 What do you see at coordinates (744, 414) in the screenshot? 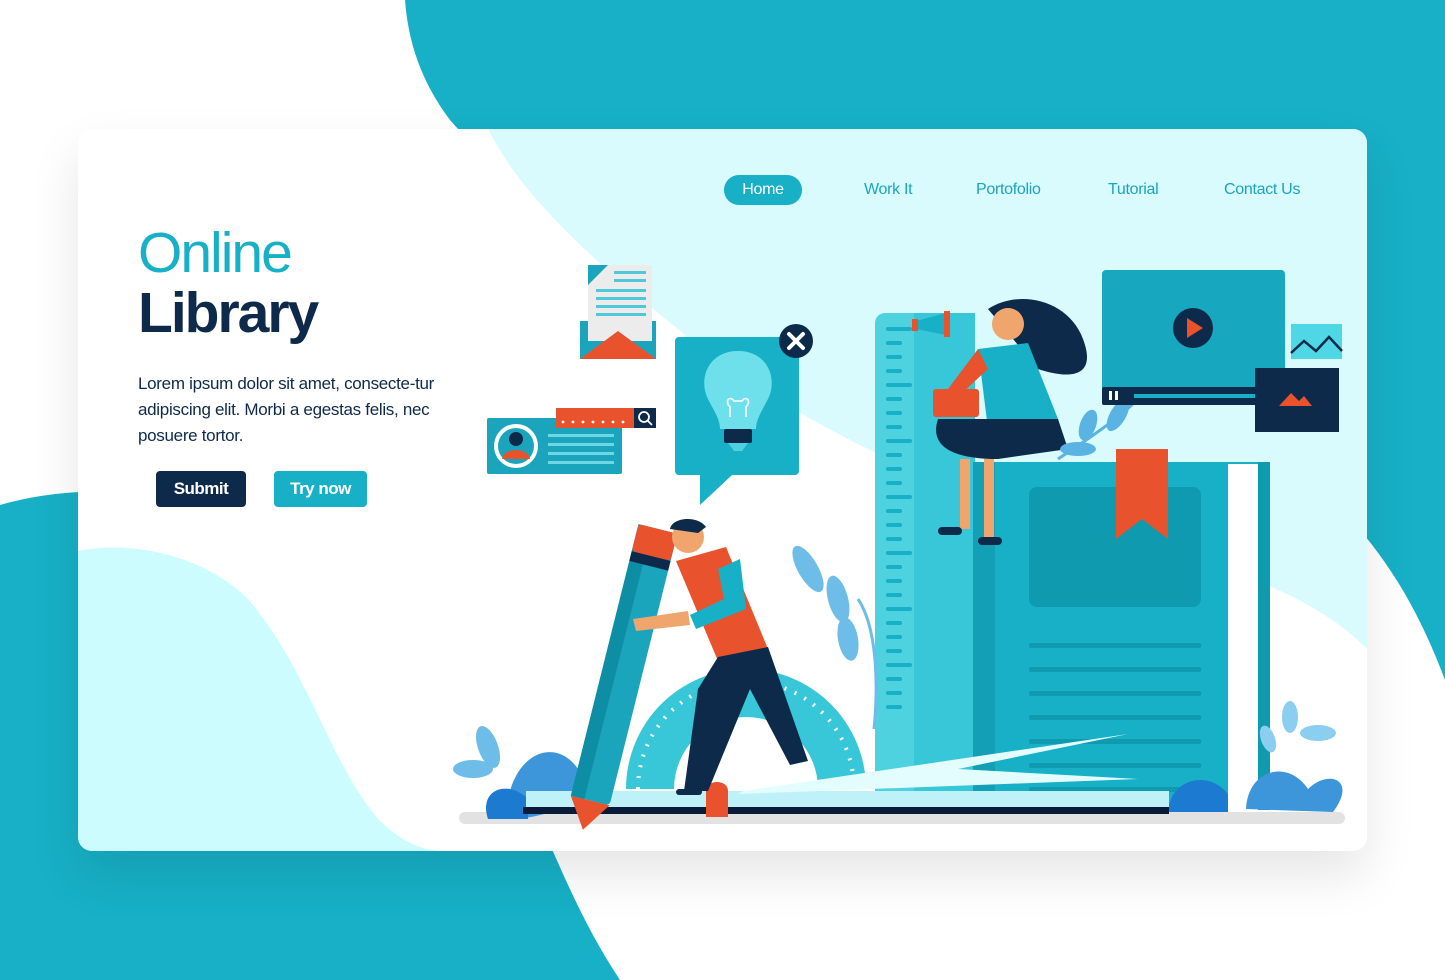
I see `lightbulb-bubble` at bounding box center [744, 414].